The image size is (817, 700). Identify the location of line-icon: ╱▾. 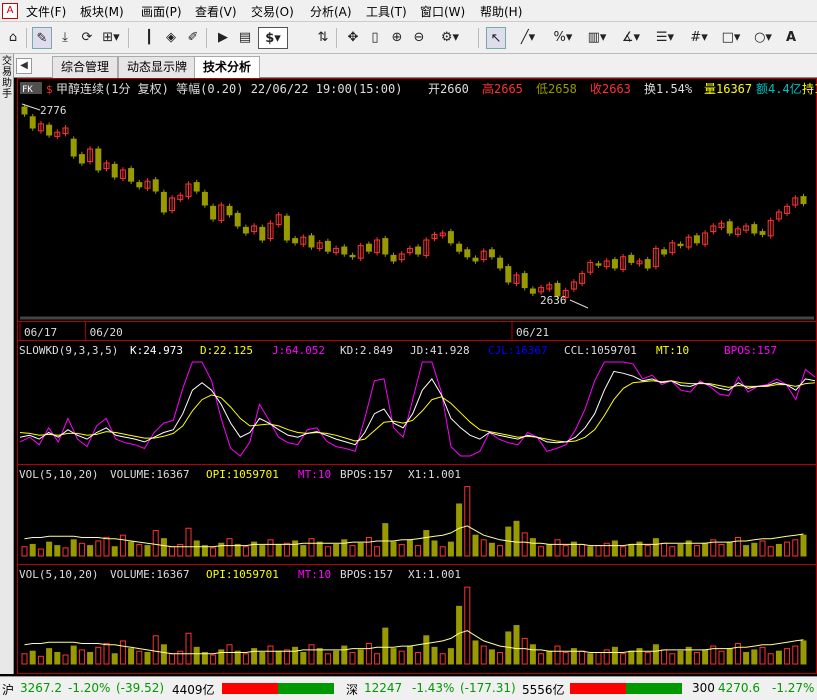
(528, 38).